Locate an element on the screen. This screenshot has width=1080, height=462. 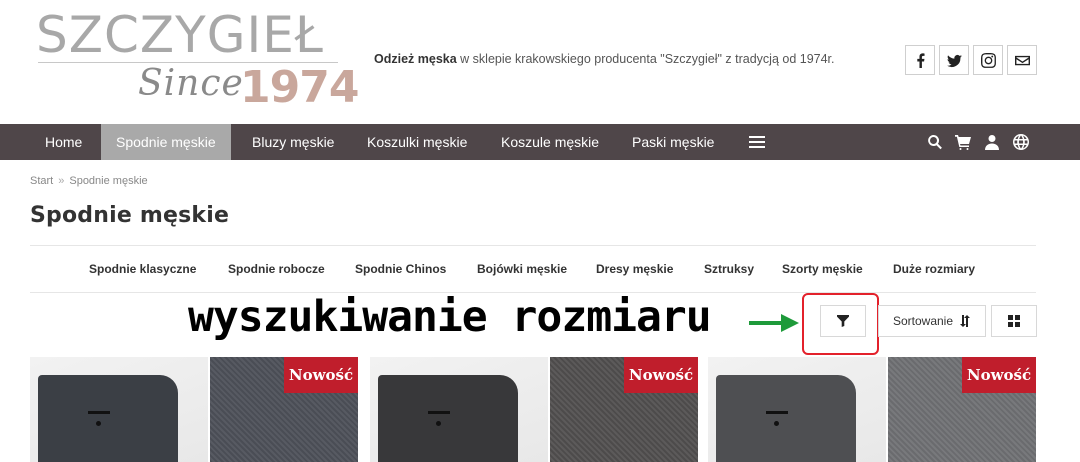
breadcrumb-home: Start is located at coordinates (41, 181).